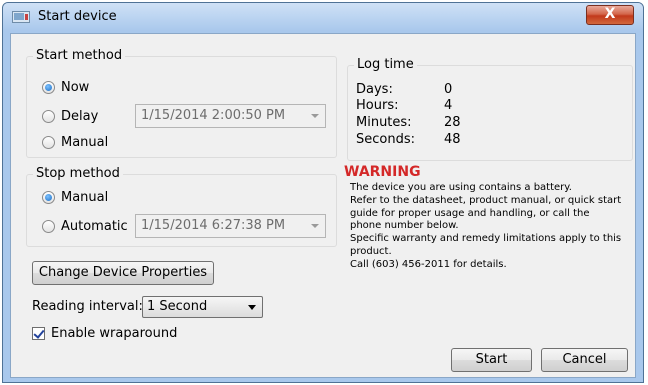 Image resolution: width=648 pixels, height=385 pixels. I want to click on warning-line: product., so click(371, 251).